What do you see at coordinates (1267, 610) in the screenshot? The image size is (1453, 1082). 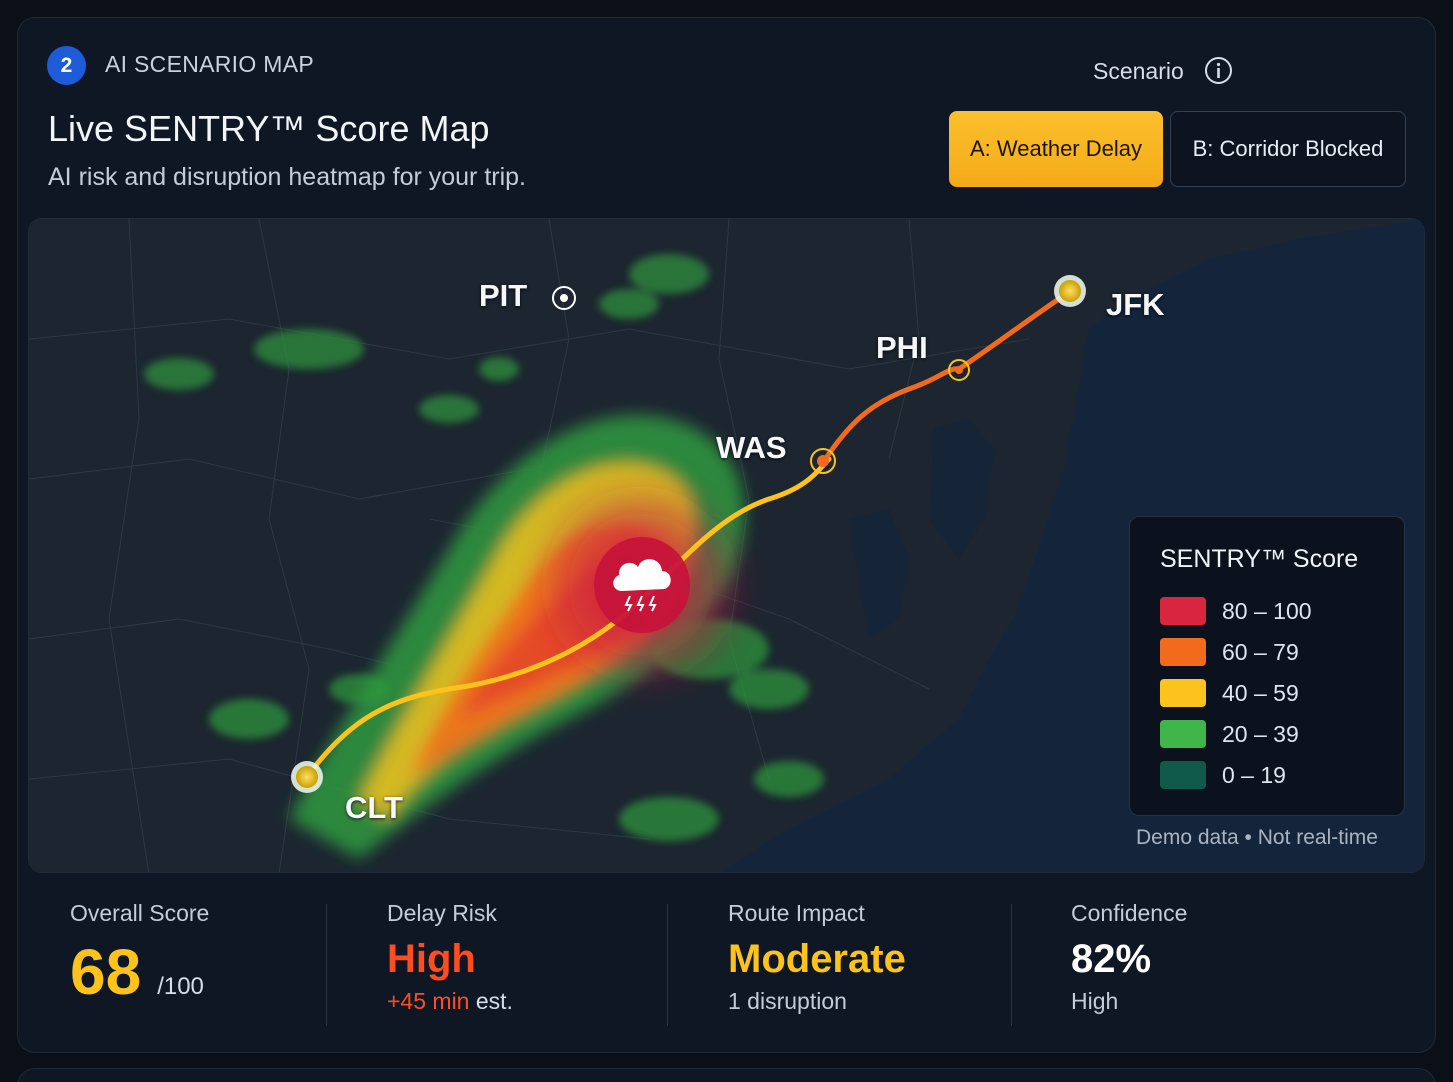 I see `legend-range: 80 – 100` at bounding box center [1267, 610].